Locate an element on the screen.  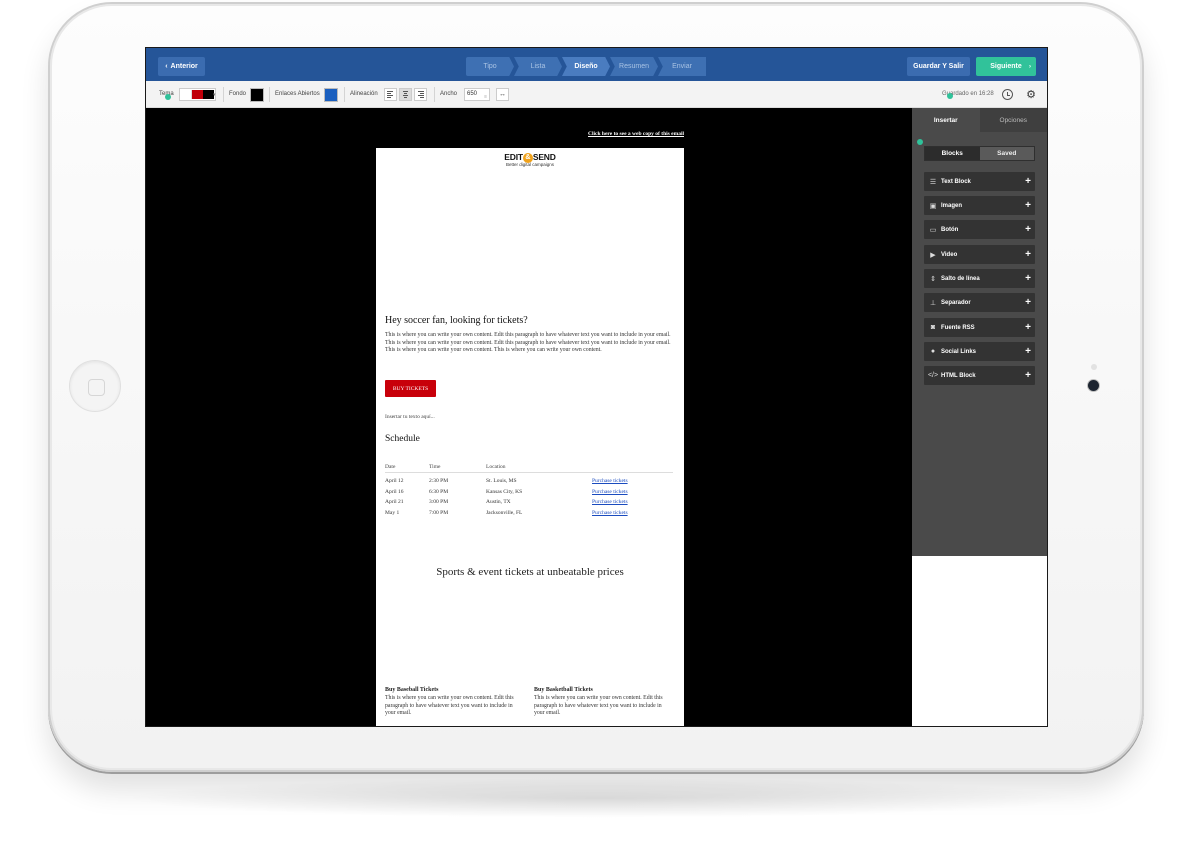
step-resumen: Resumen is located at coordinates (634, 66).